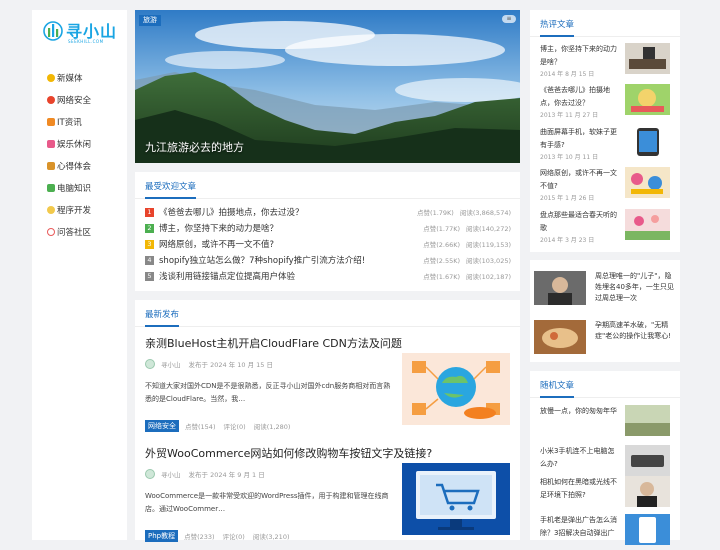 The width and height of the screenshot is (720, 550). I want to click on nav-item-experience: 心得体会, so click(79, 166).